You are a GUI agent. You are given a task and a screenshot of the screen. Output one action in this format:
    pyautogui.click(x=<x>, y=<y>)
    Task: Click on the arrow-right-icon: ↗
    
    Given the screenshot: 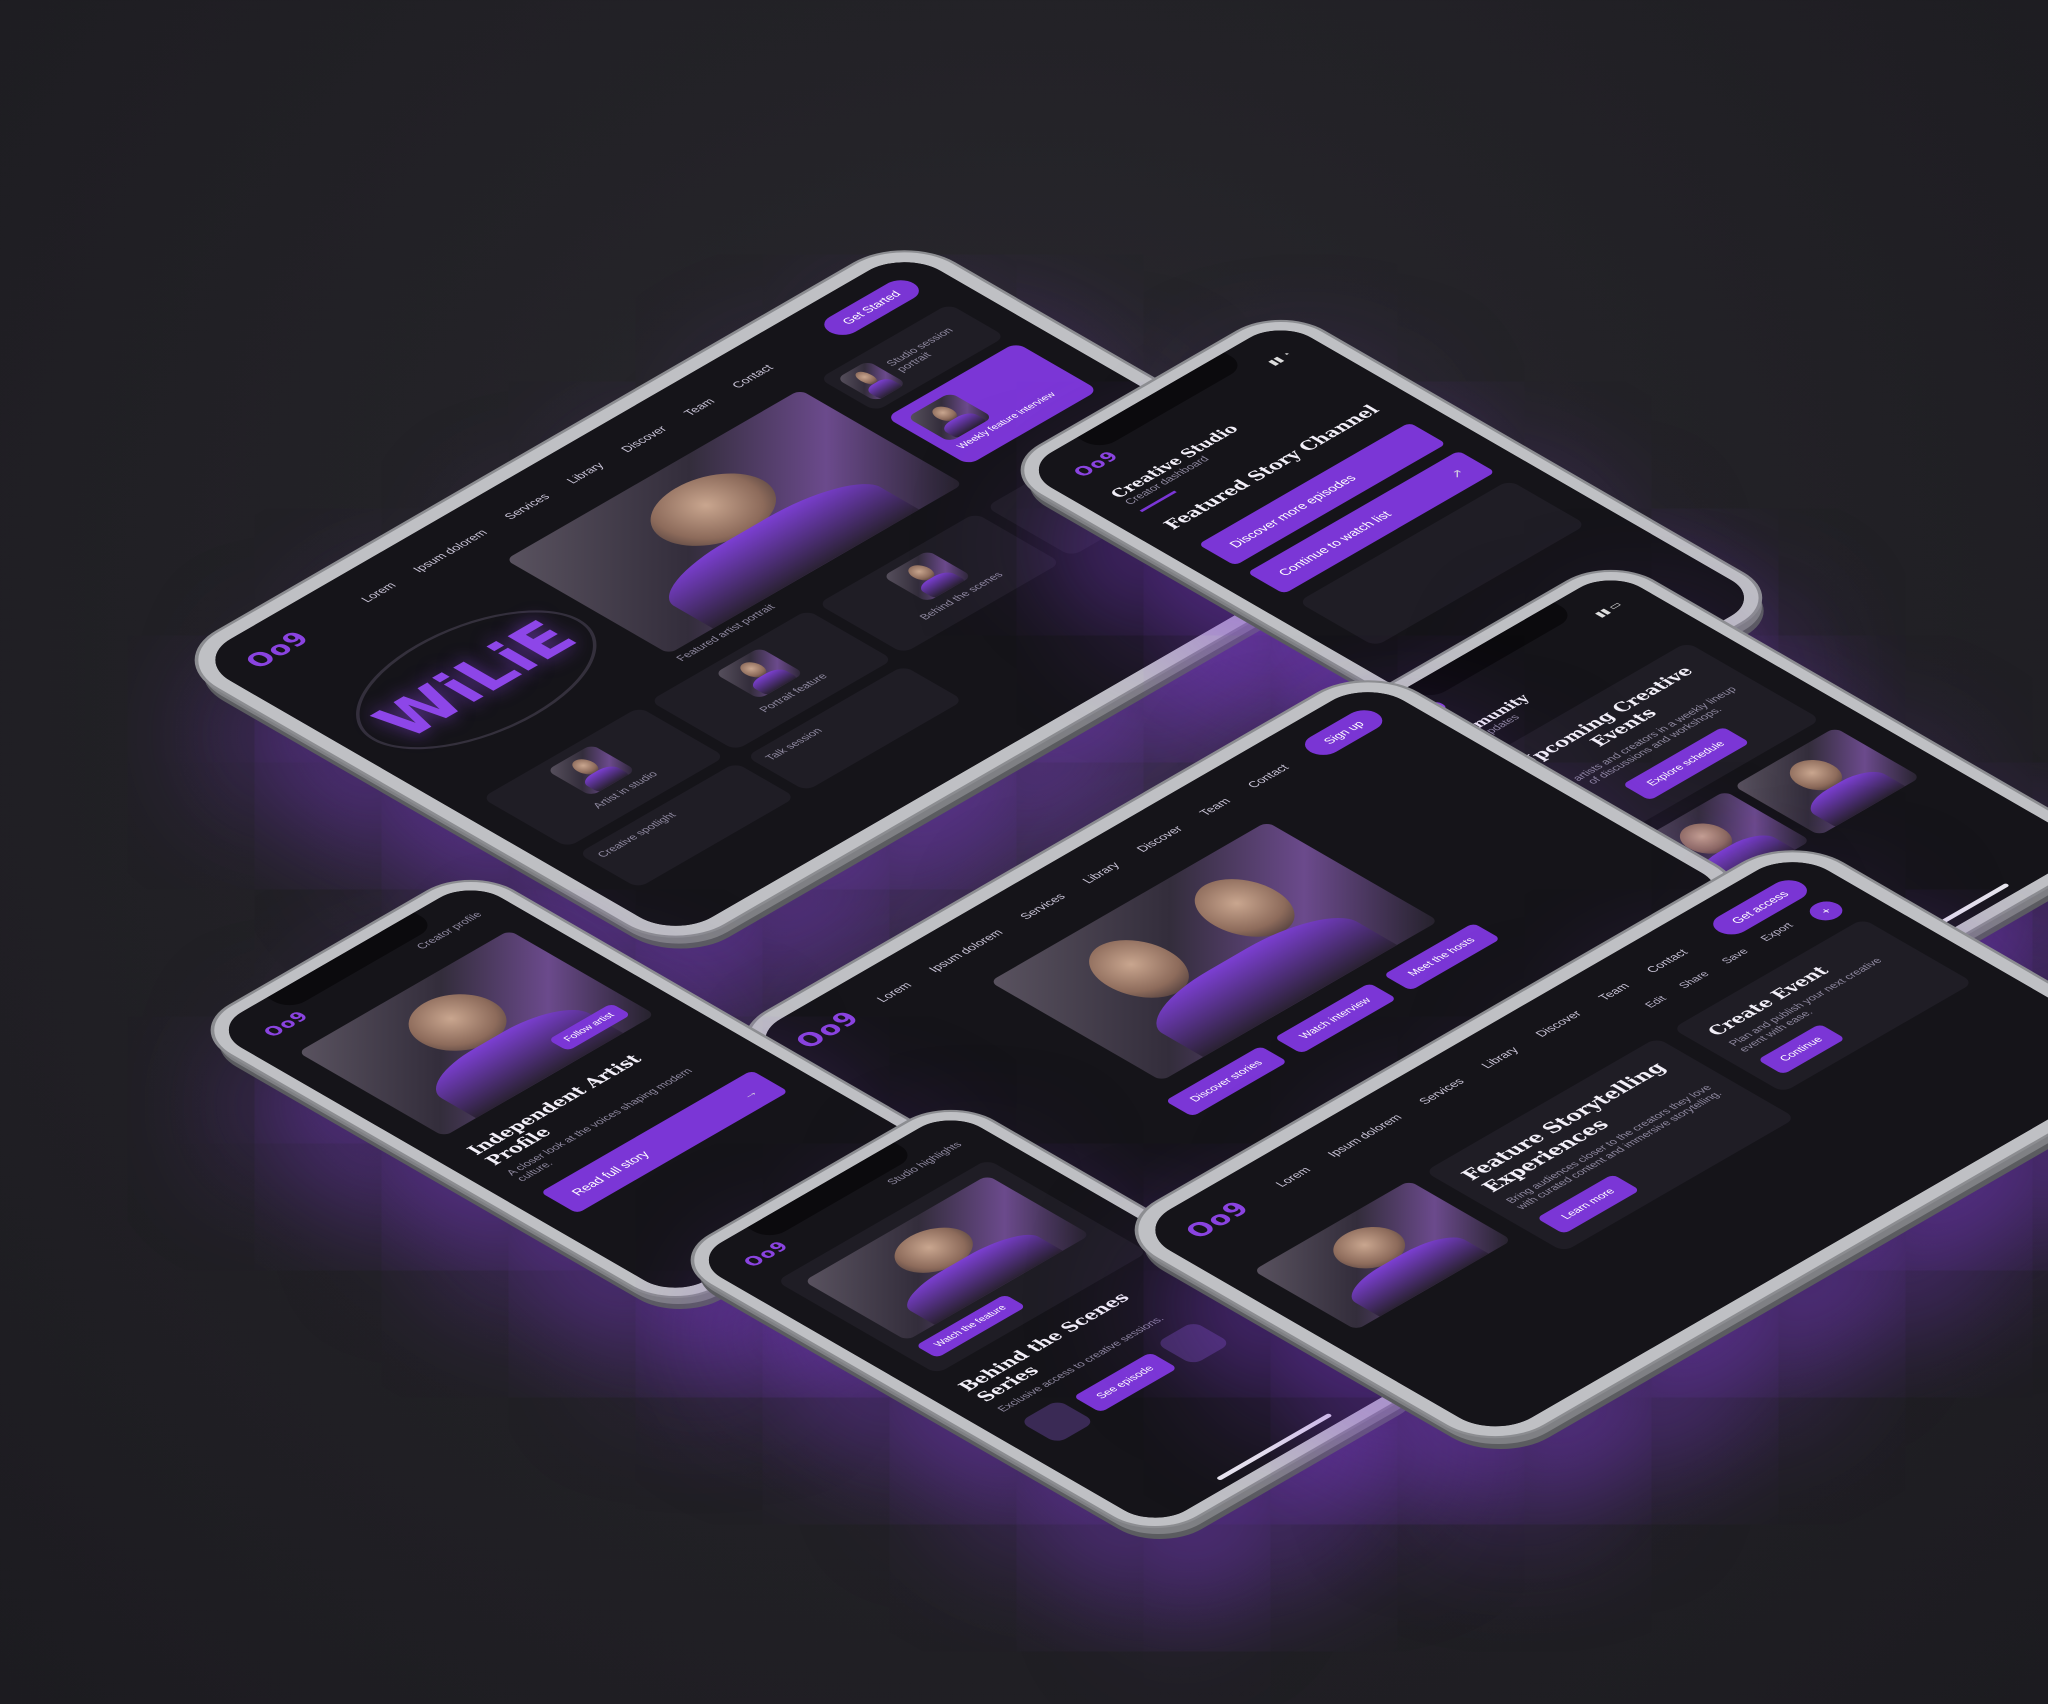 What is the action you would take?
    pyautogui.click(x=1456, y=473)
    